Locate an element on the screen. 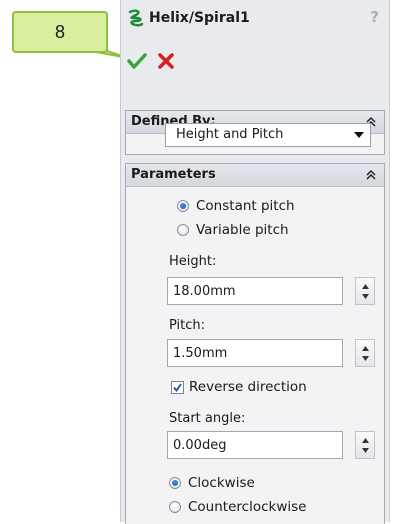 The image size is (398, 524). height-value: 18.00mm is located at coordinates (204, 291).